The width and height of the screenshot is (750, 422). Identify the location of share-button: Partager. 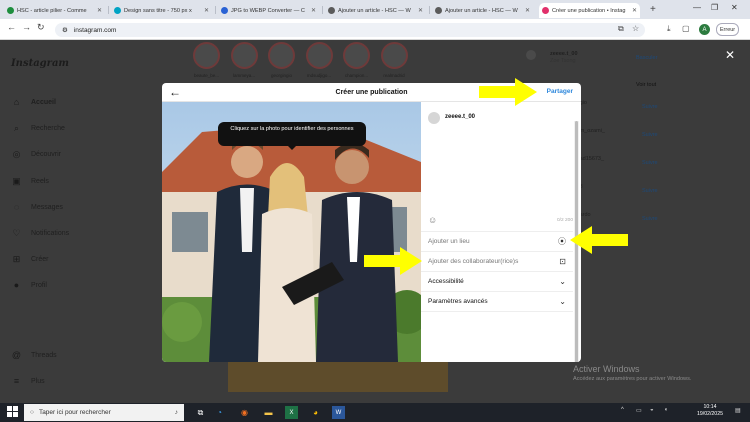
(560, 91).